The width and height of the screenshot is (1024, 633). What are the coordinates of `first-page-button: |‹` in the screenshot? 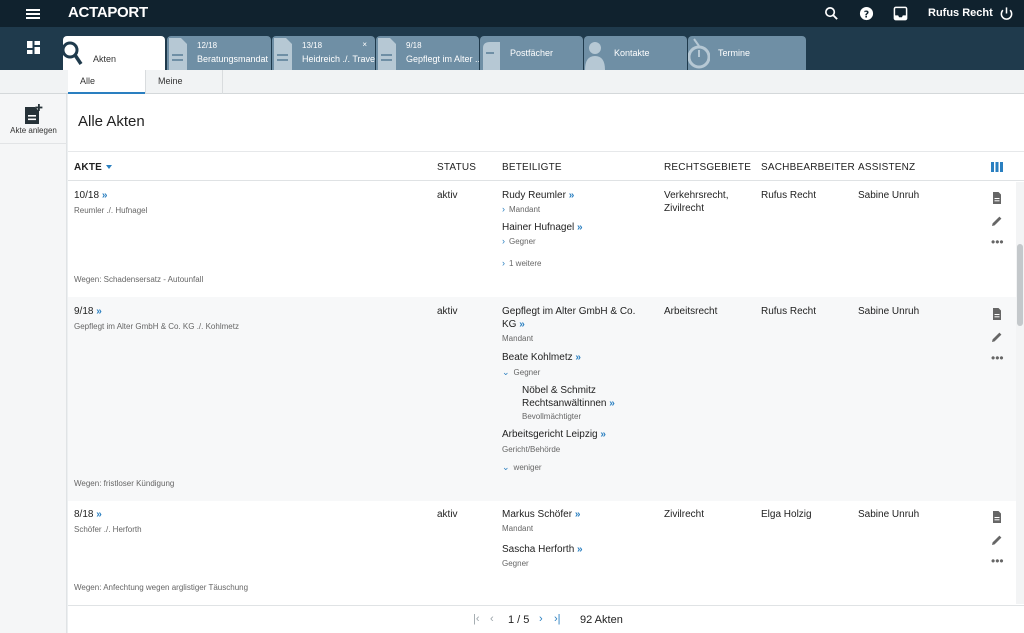 It's located at (476, 619).